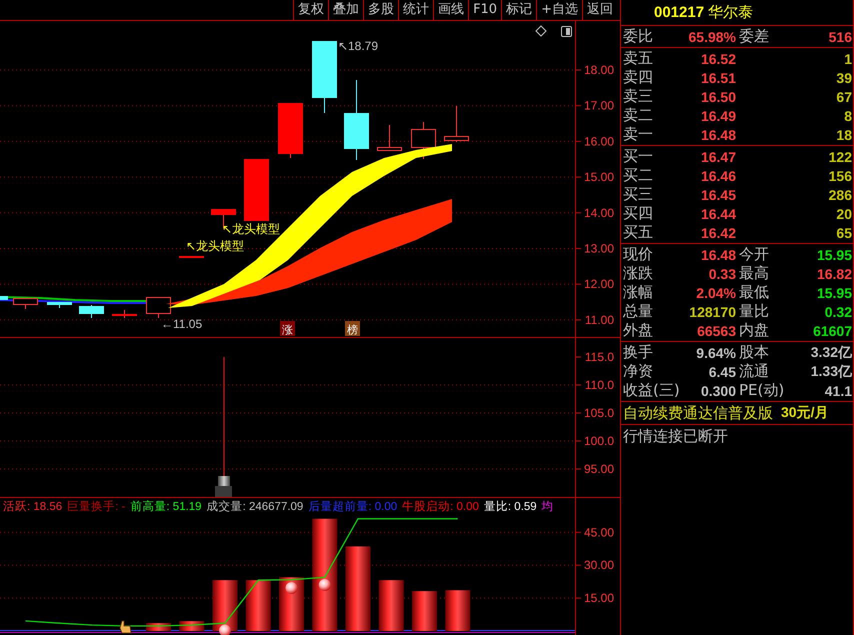 Image resolution: width=854 pixels, height=635 pixels. I want to click on field-value: 2.04%, so click(716, 292).